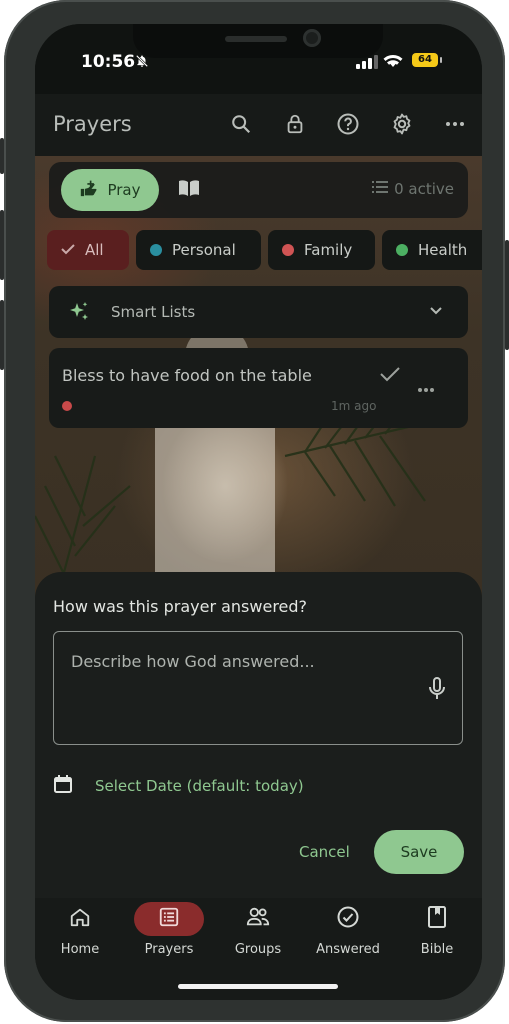 Image resolution: width=509 pixels, height=1024 pixels. What do you see at coordinates (63, 786) in the screenshot?
I see `calendar-icon` at bounding box center [63, 786].